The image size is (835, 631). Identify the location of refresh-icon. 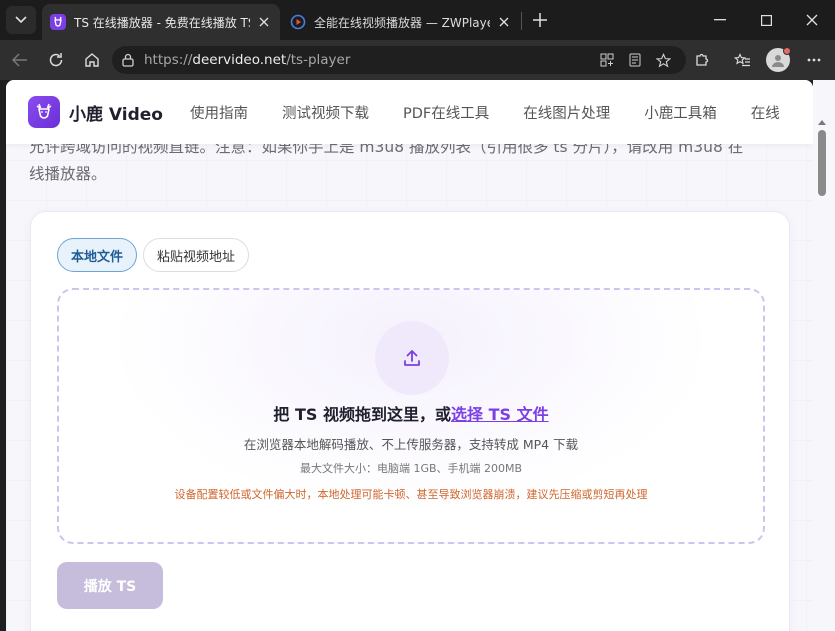
(56, 60).